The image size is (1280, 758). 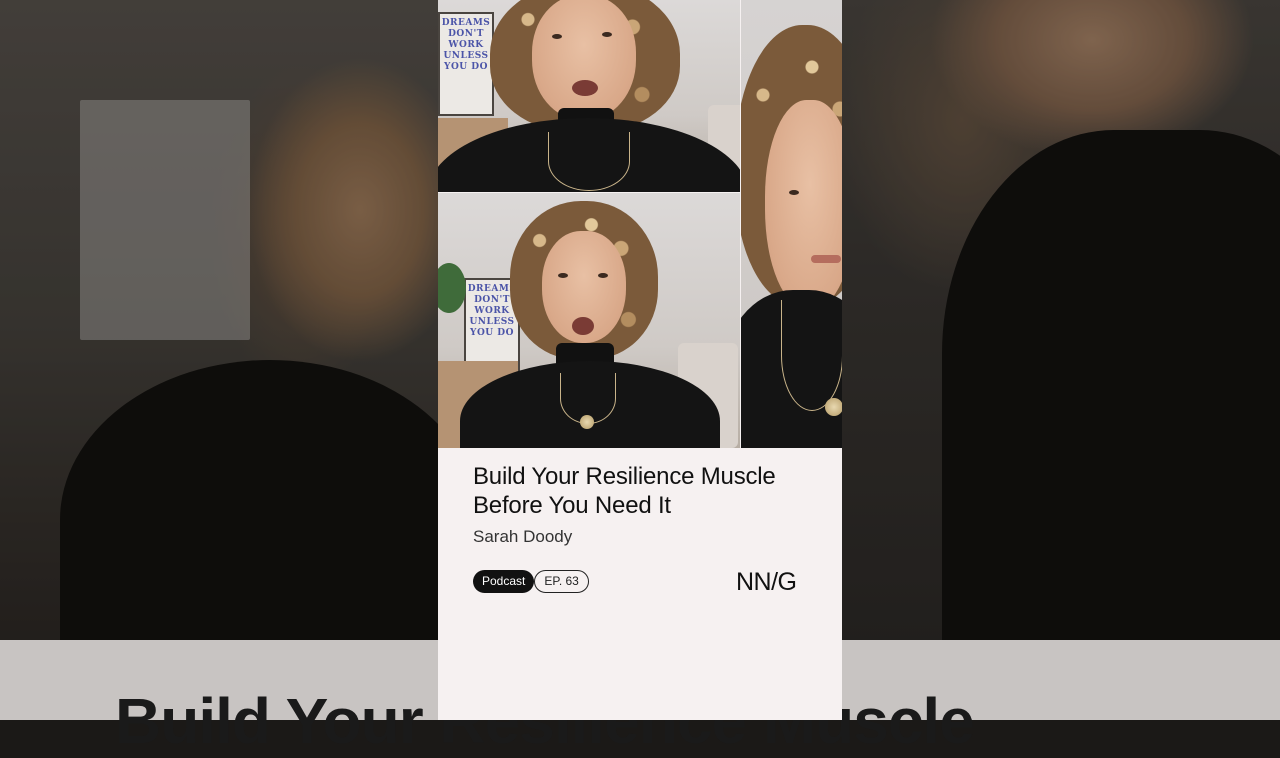 I want to click on speaker-photo-main: DREAMS DON'T WORK UNLESS YOU DO, so click(x=589, y=320).